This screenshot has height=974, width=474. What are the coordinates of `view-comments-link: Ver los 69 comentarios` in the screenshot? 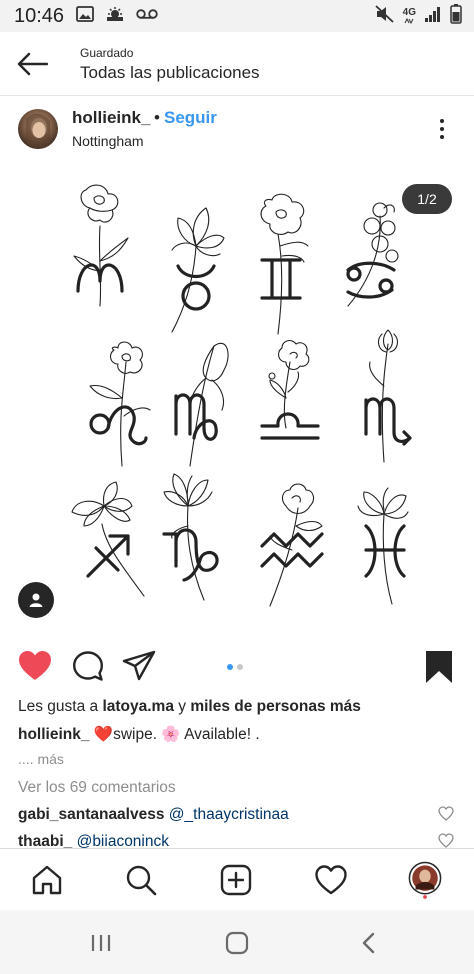 It's located at (97, 788).